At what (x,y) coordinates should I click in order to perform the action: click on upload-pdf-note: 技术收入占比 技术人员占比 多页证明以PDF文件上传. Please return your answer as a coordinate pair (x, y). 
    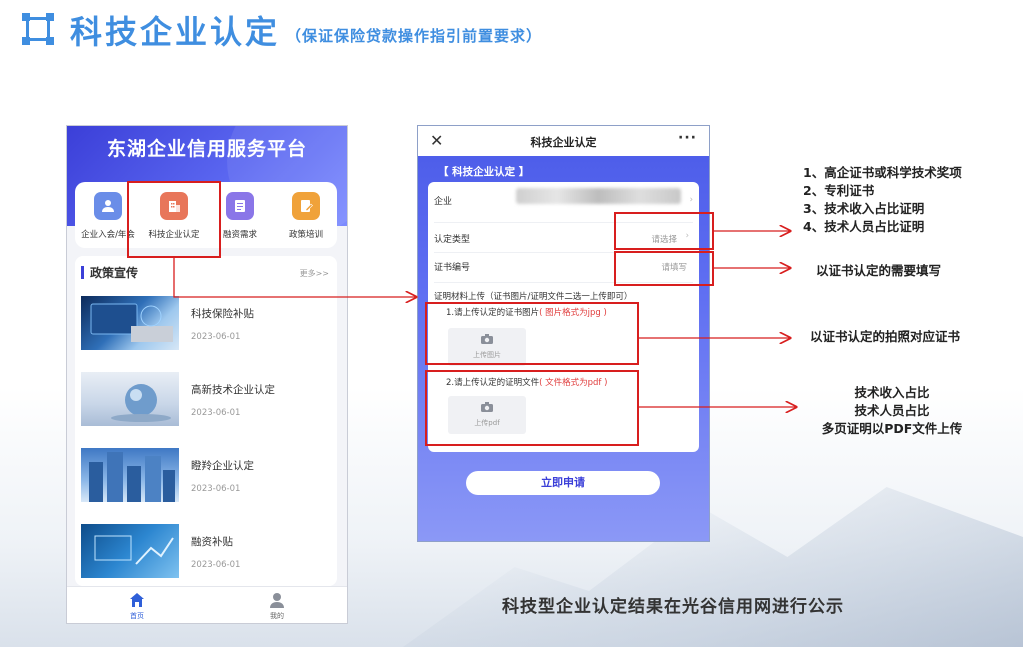
    Looking at the image, I should click on (892, 410).